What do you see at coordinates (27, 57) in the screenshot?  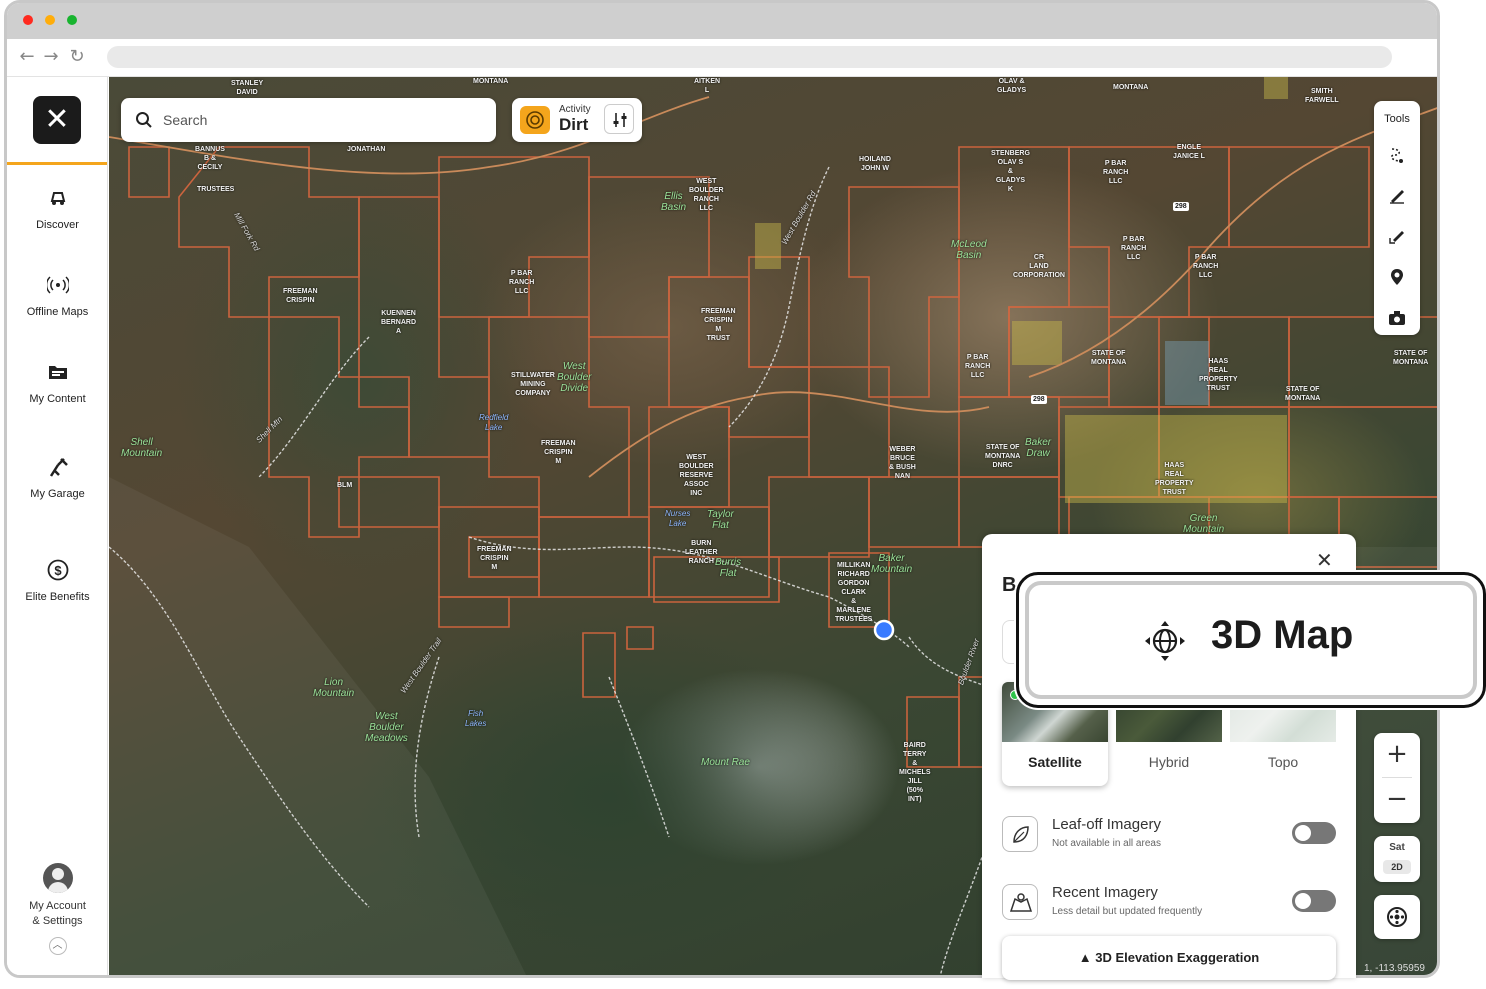 I see `back-icon: ←` at bounding box center [27, 57].